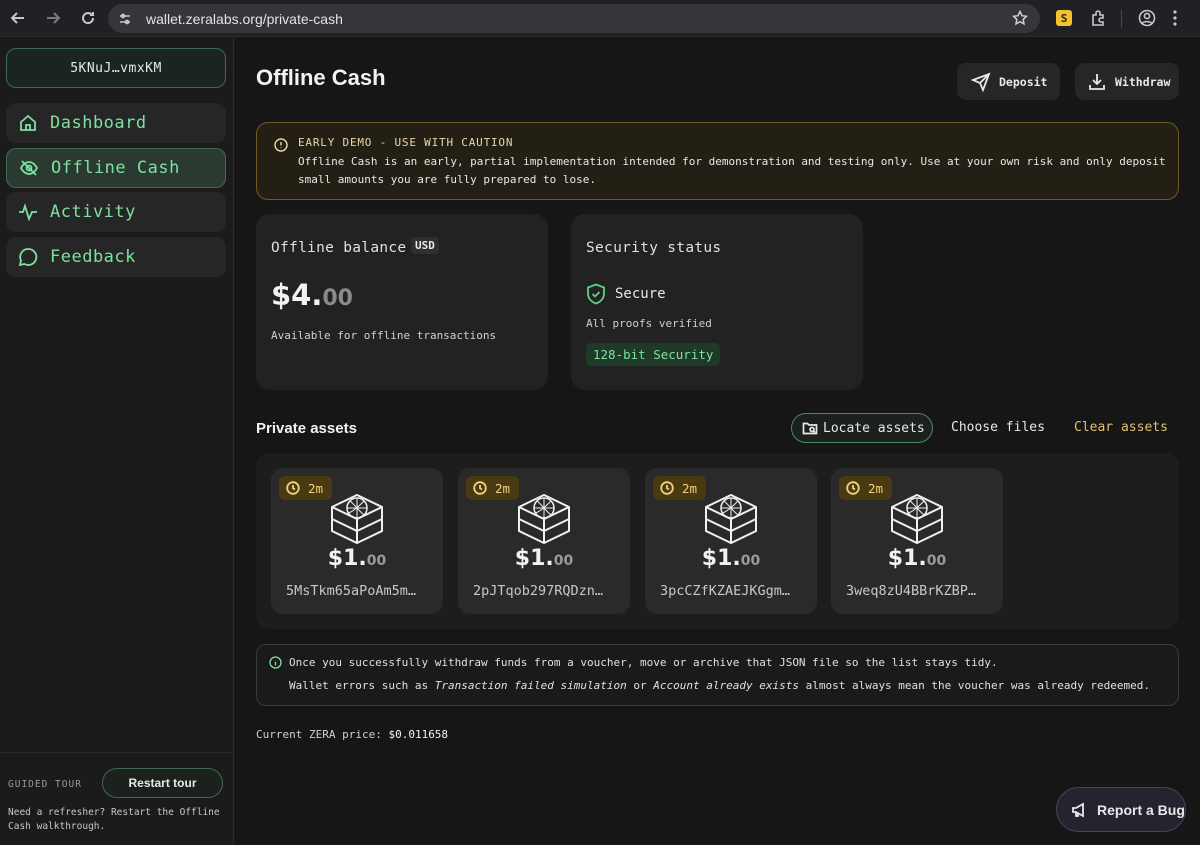 The height and width of the screenshot is (845, 1200). Describe the element at coordinates (88, 18) in the screenshot. I see `reload-icon` at that location.